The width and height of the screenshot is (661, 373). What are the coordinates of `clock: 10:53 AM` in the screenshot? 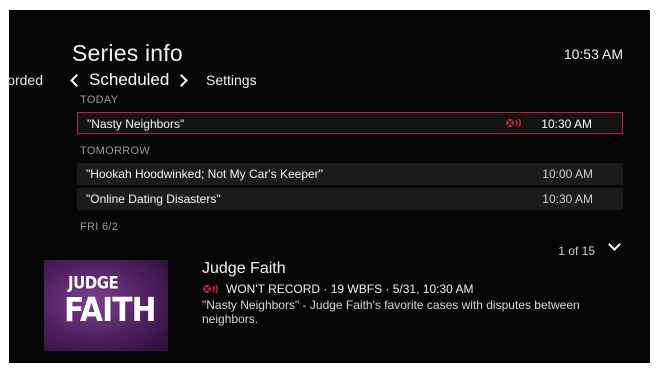 It's located at (593, 54).